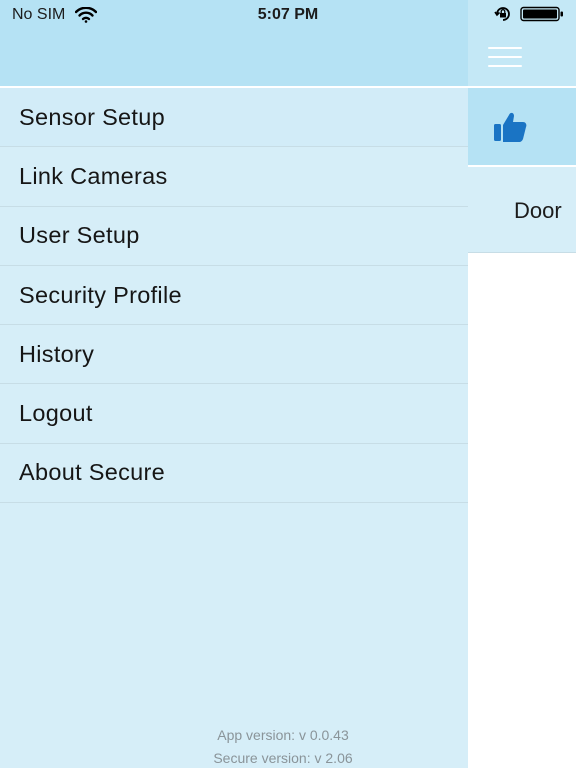 Image resolution: width=576 pixels, height=768 pixels. What do you see at coordinates (92, 116) in the screenshot?
I see `menu-item-label: Sensor Setup` at bounding box center [92, 116].